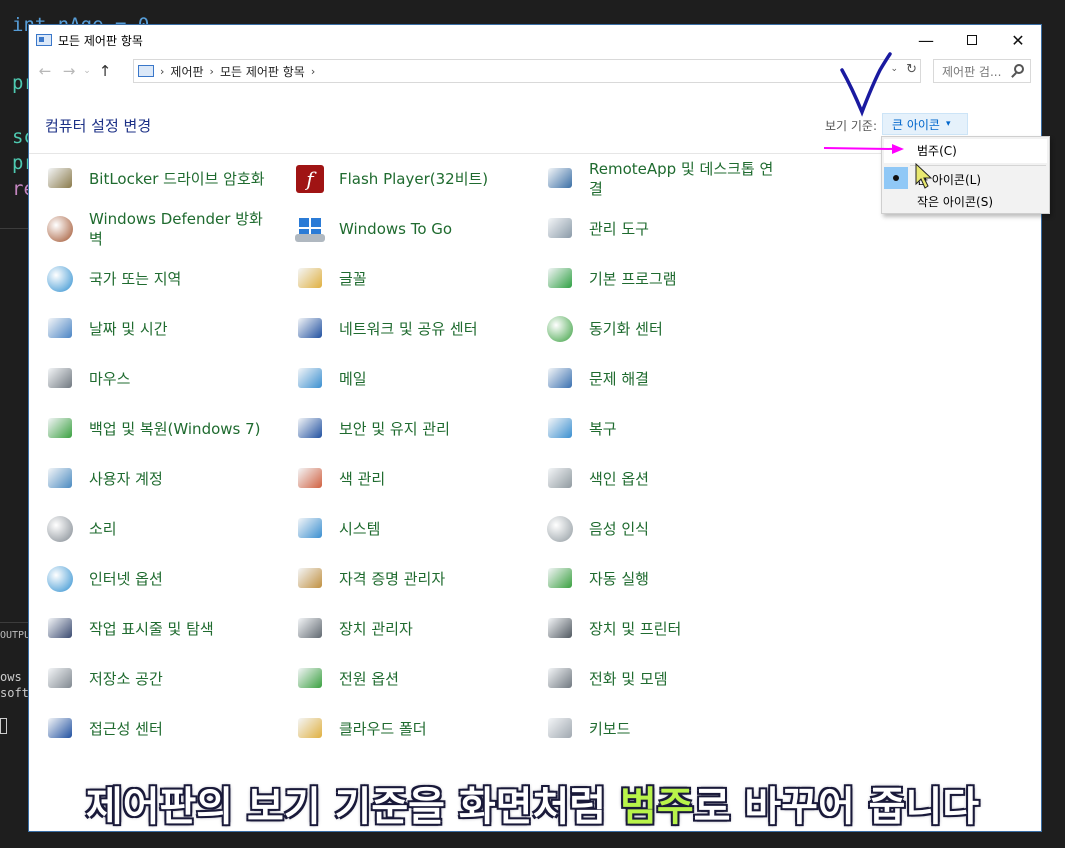 This screenshot has height=848, width=1065. What do you see at coordinates (894, 69) in the screenshot?
I see `address-dropdown-button: ⌄` at bounding box center [894, 69].